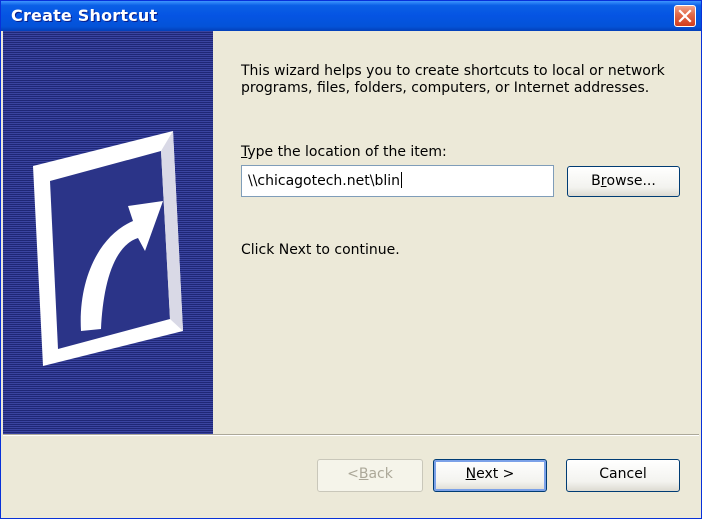 The width and height of the screenshot is (702, 519). I want to click on close-button, so click(685, 16).